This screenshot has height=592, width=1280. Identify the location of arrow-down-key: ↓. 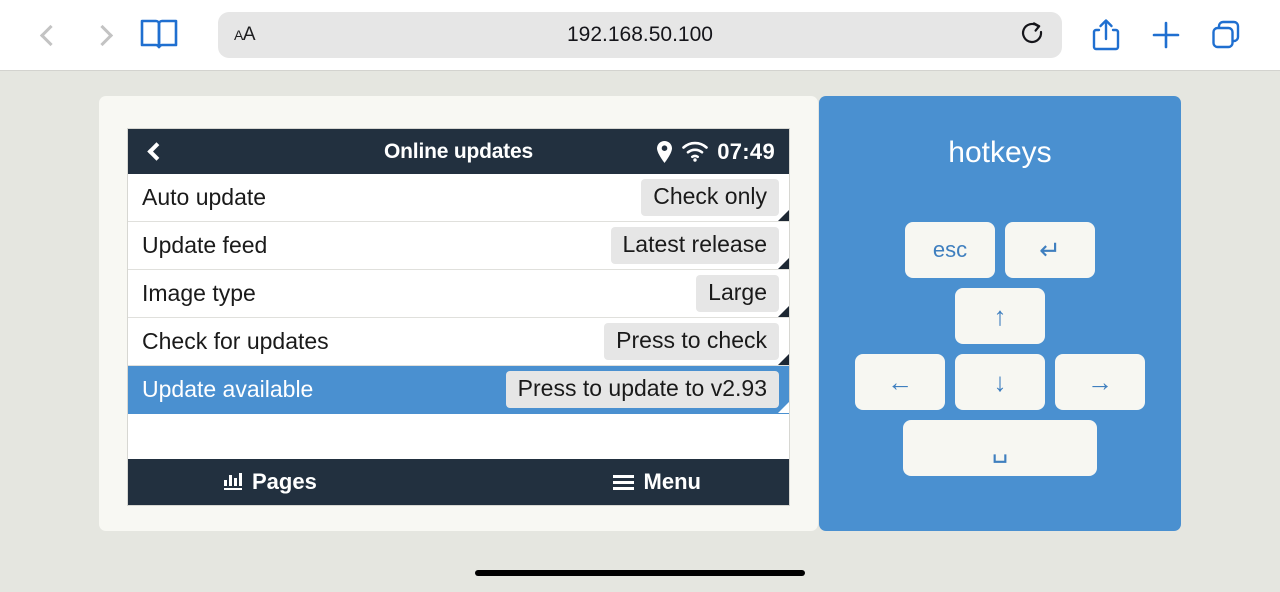
(1000, 382).